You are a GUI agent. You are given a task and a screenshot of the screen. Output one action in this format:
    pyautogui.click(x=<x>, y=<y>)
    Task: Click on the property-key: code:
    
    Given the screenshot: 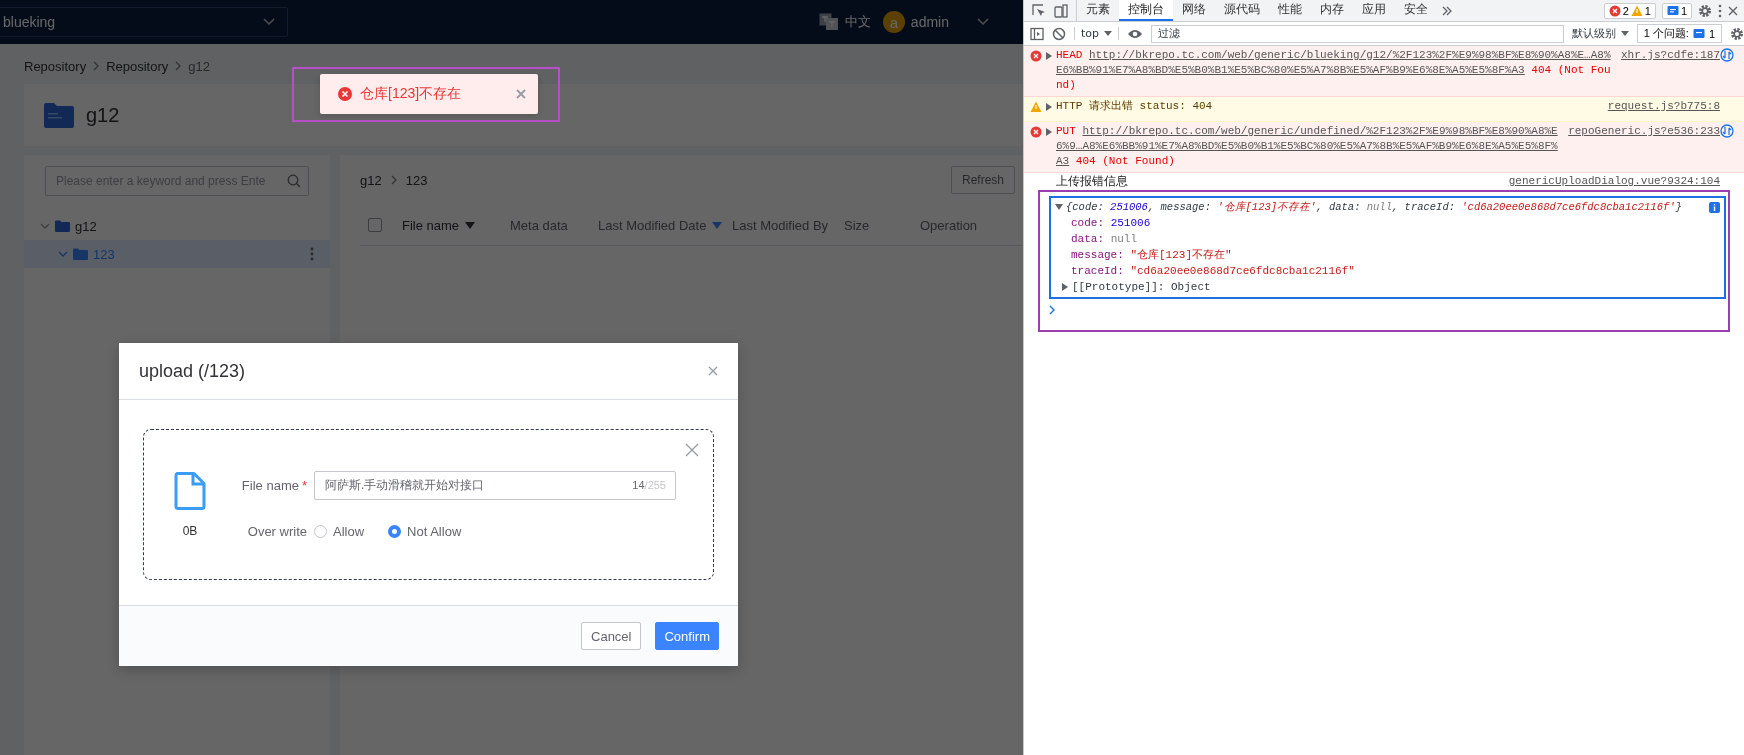 What is the action you would take?
    pyautogui.click(x=1087, y=223)
    